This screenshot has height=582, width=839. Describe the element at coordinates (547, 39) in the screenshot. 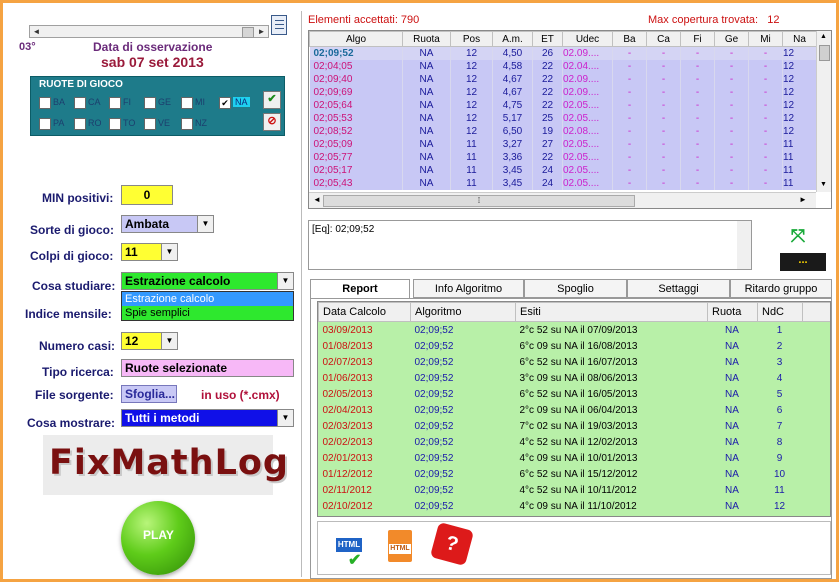

I see `column-header: ET` at that location.